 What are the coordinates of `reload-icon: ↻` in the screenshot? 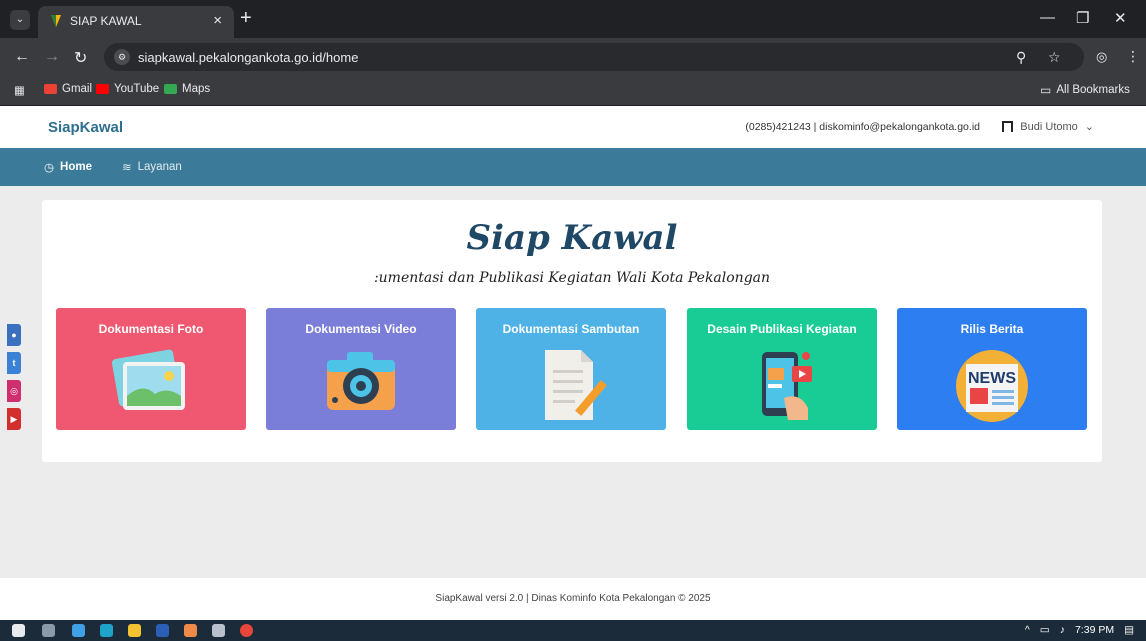 It's located at (80, 58).